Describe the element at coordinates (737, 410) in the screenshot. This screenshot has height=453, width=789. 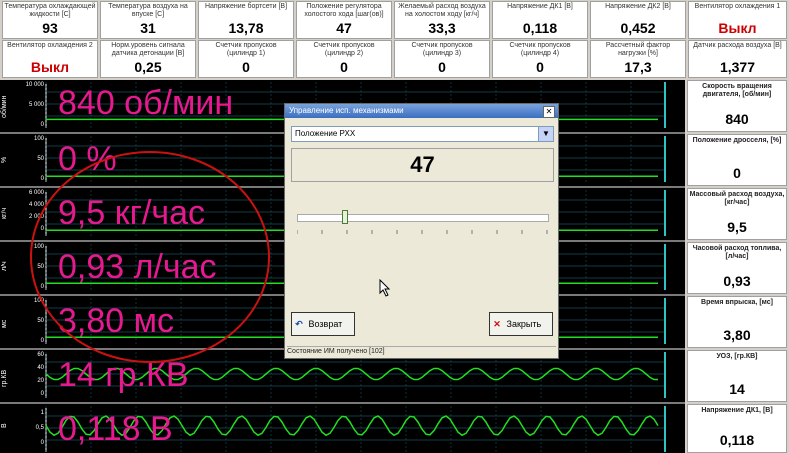
I see `readout-label: Напряжение ДК1, [В]` at that location.